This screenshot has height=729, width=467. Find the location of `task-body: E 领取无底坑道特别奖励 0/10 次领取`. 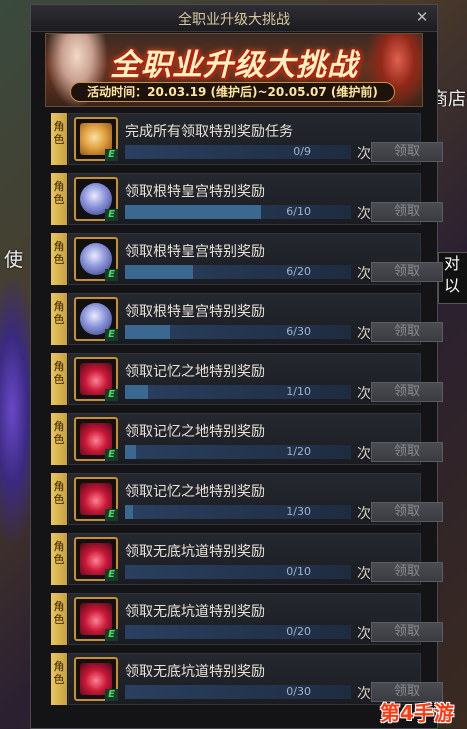

task-body: E 领取无底坑道特别奖励 0/10 次领取 is located at coordinates (255, 559).